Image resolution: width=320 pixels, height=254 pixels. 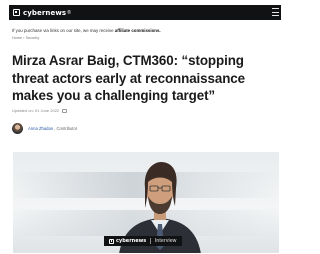 What do you see at coordinates (111, 241) in the screenshot?
I see `badge-logo-icon` at bounding box center [111, 241].